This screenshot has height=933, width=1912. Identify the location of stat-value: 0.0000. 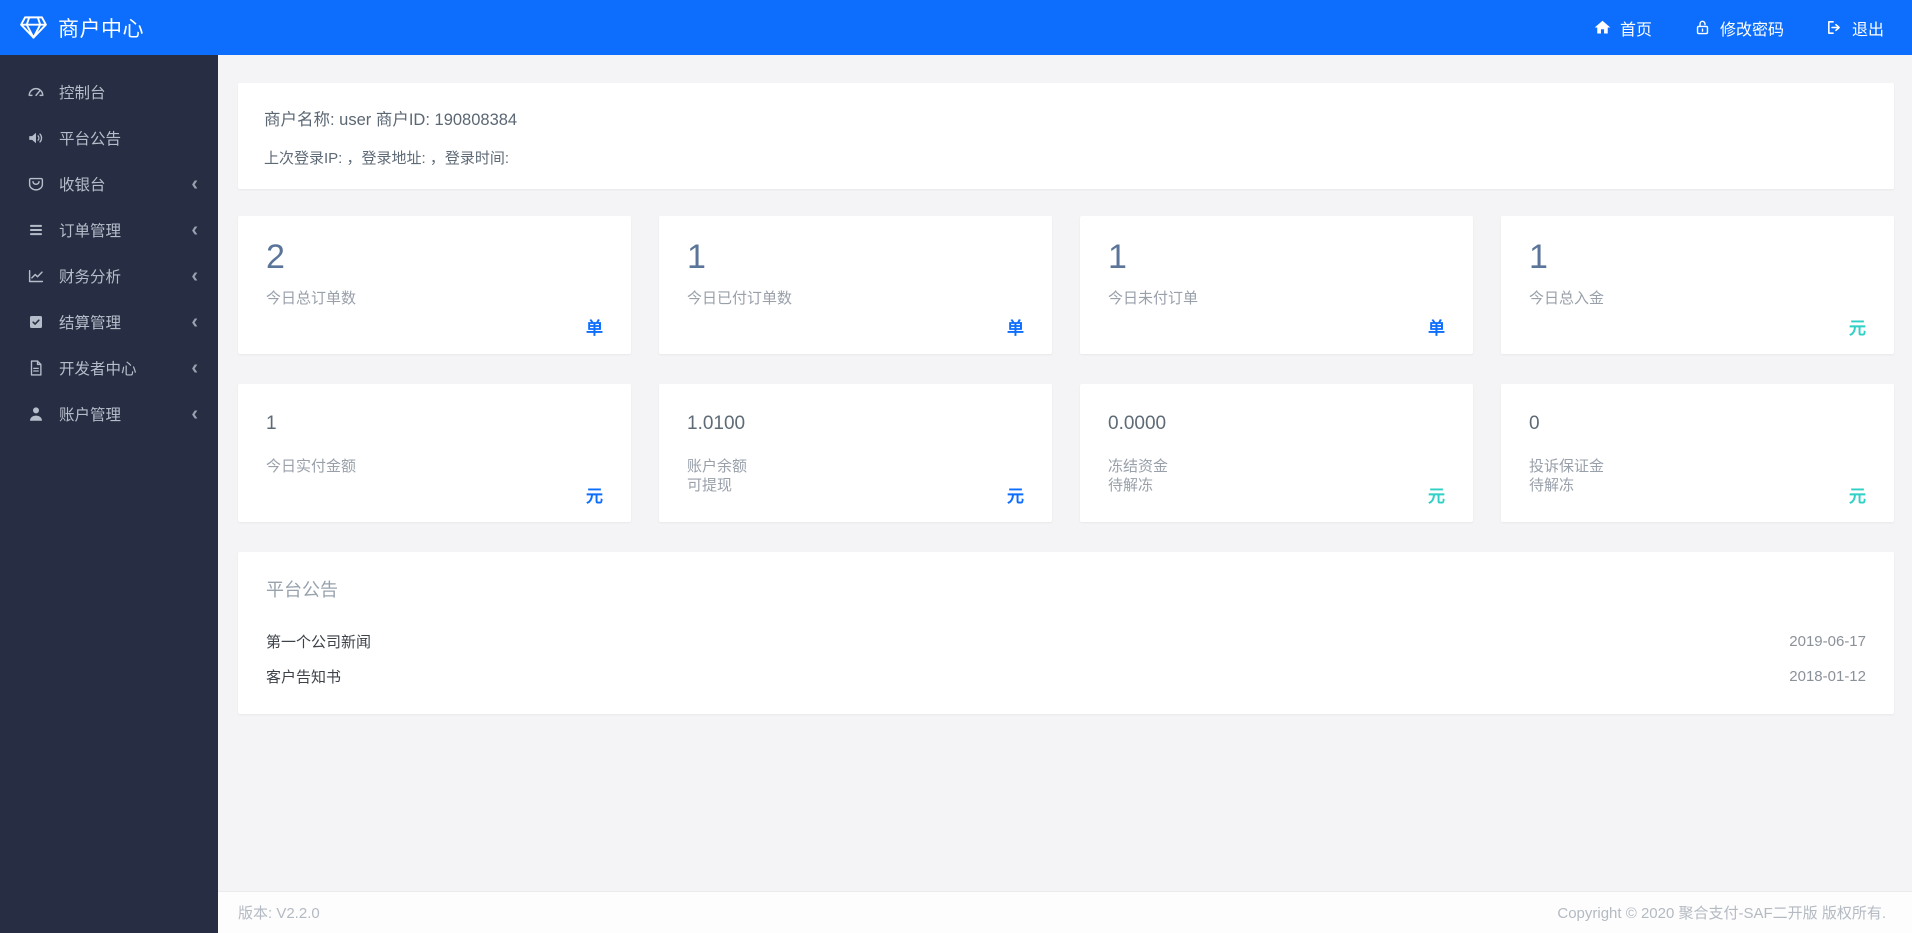
(1137, 423).